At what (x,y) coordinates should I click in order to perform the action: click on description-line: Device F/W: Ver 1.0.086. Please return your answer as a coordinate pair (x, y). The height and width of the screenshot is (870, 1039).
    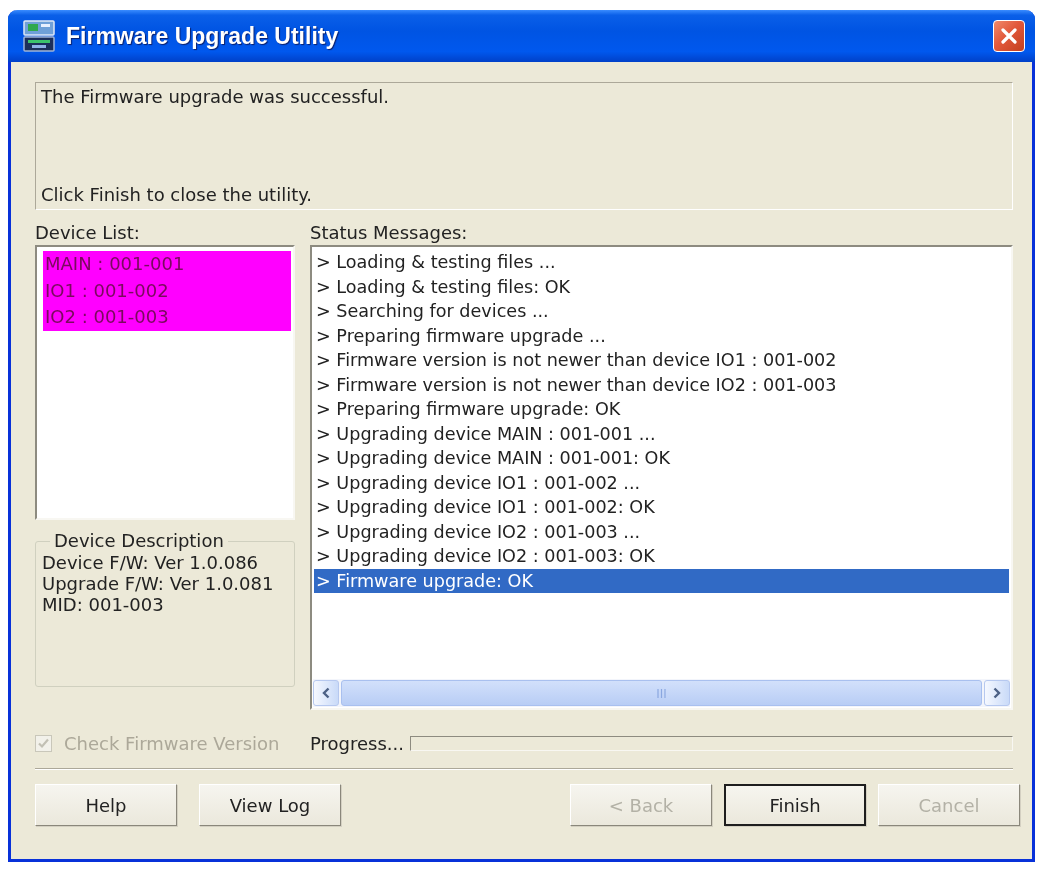
    Looking at the image, I should click on (150, 562).